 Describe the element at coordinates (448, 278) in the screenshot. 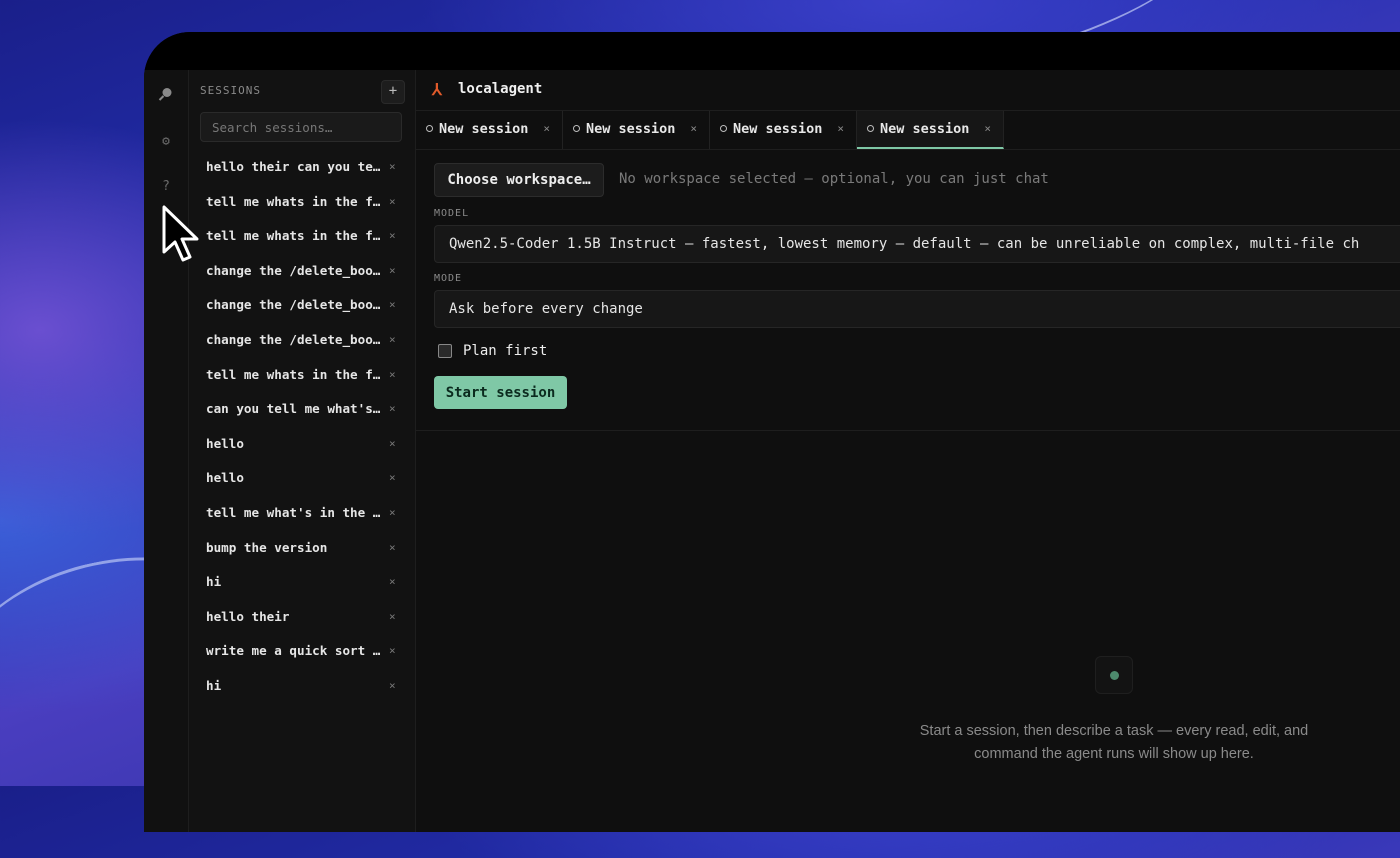

I see `mode-label: MODE` at that location.